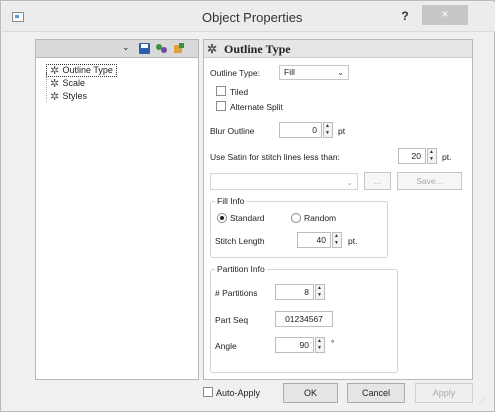  Describe the element at coordinates (74, 83) in the screenshot. I see `tree-item-label: Scale` at that location.